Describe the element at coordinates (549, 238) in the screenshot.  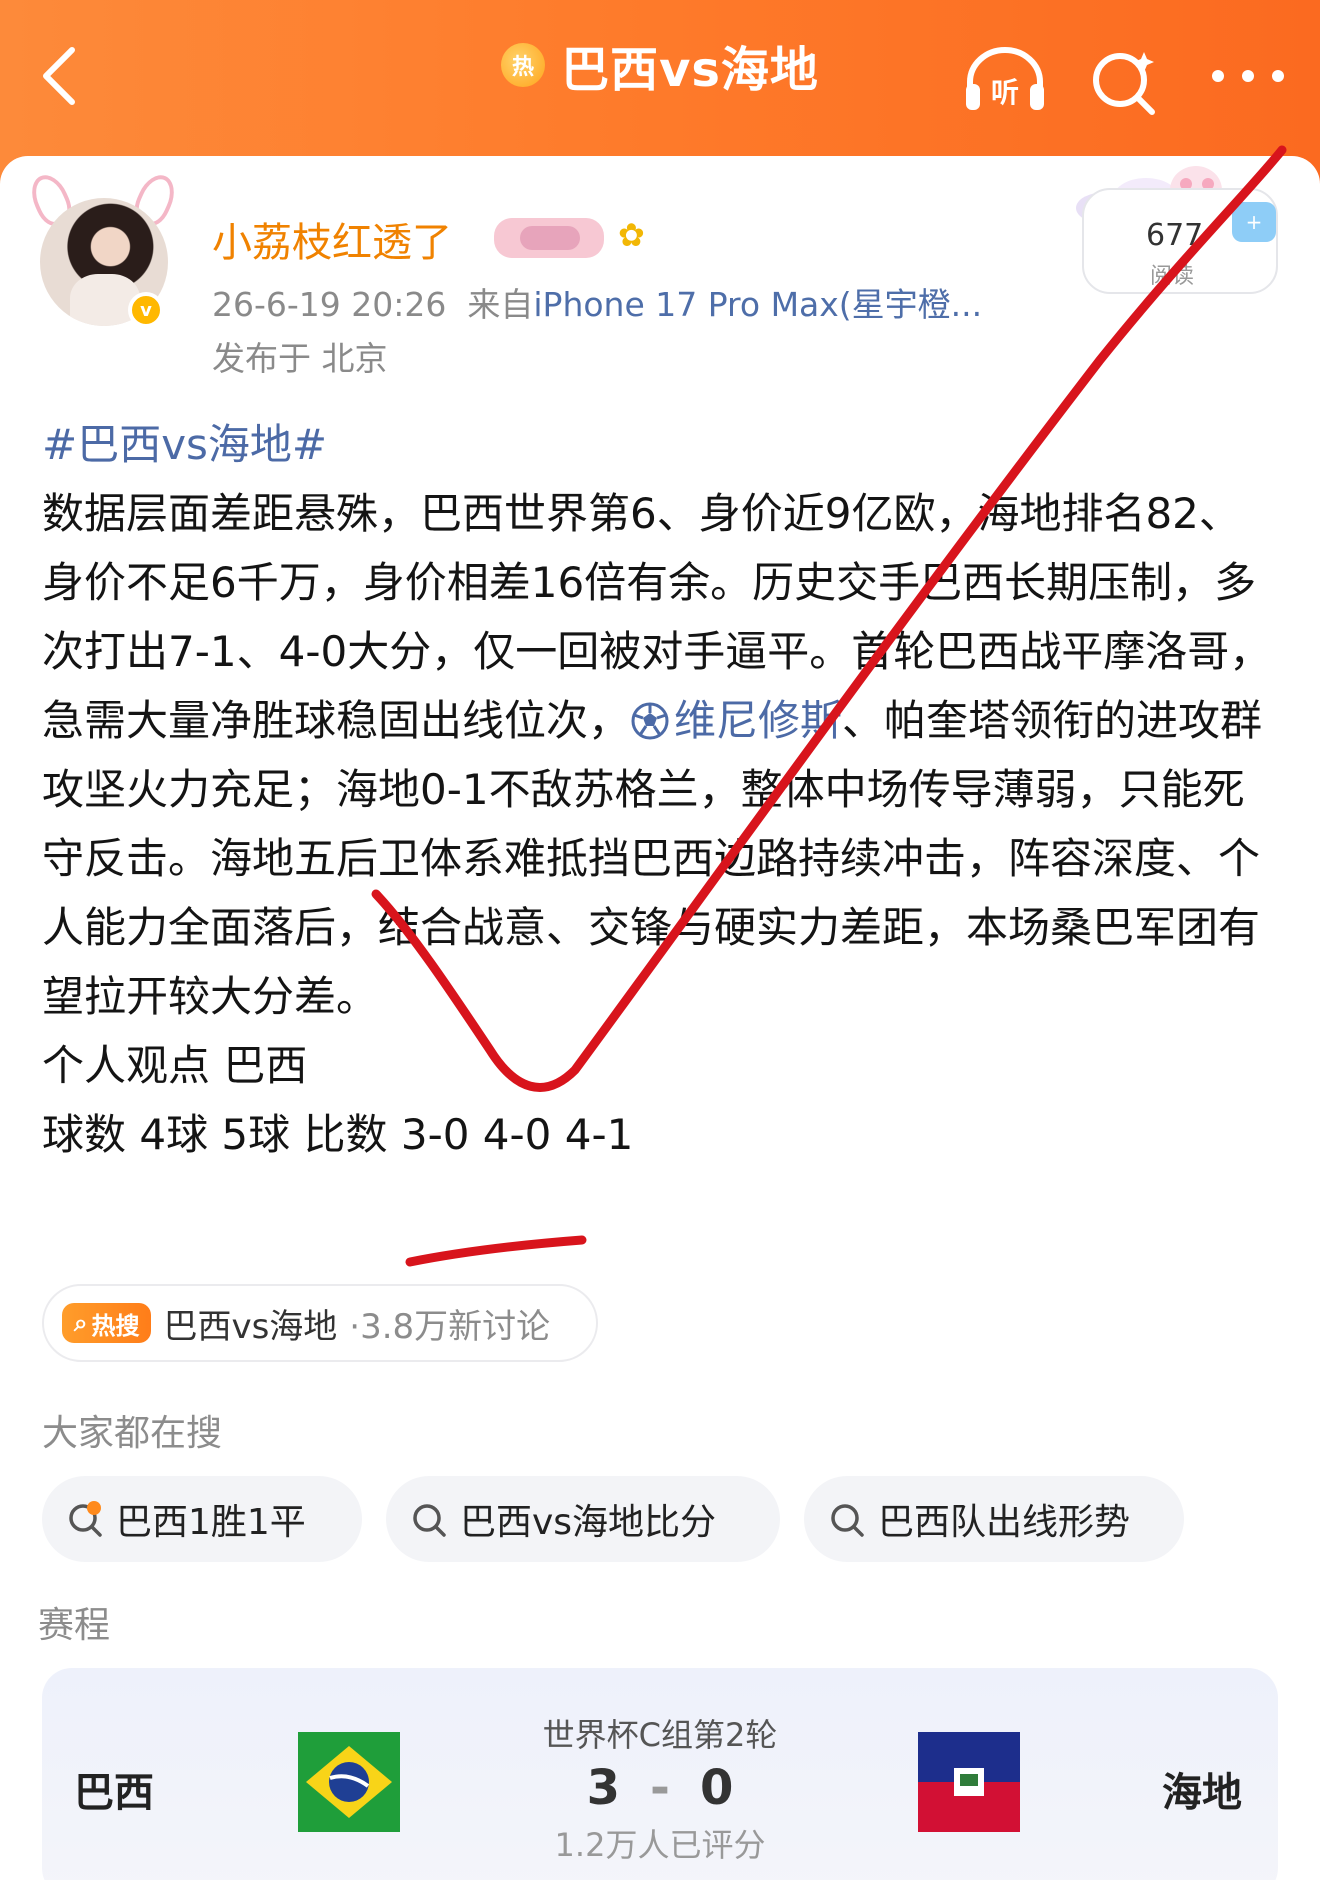
I see `member-badge-icon` at that location.